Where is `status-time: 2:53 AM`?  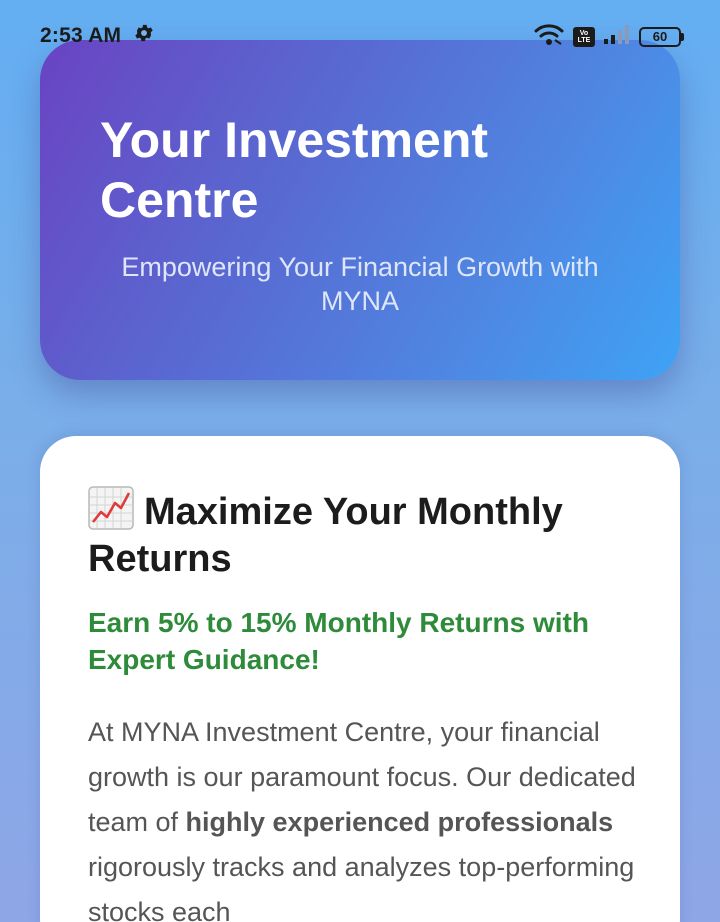 status-time: 2:53 AM is located at coordinates (81, 35).